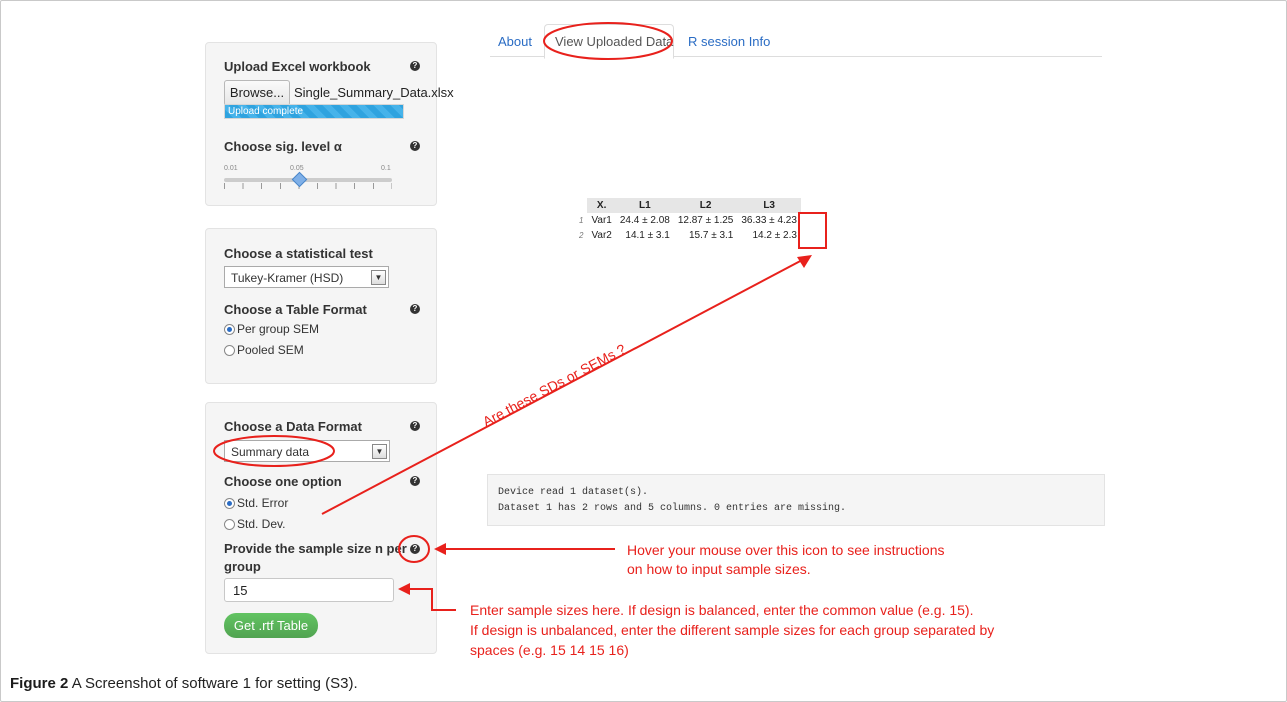 The image size is (1287, 702). Describe the element at coordinates (231, 168) in the screenshot. I see `slider-min-label: 0.01` at that location.